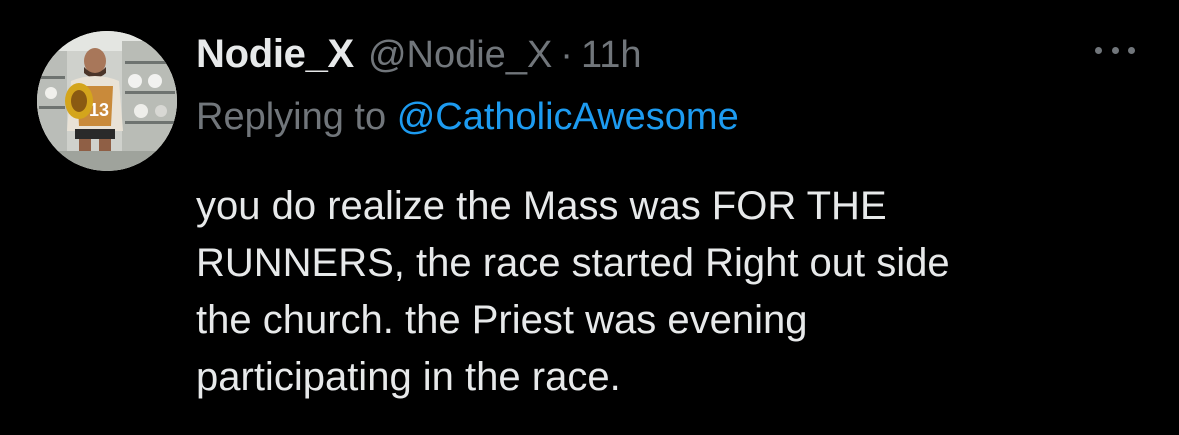 The image size is (1179, 435). What do you see at coordinates (573, 263) in the screenshot?
I see `tweet-text-line: RUNNERS, the race started Right out side` at bounding box center [573, 263].